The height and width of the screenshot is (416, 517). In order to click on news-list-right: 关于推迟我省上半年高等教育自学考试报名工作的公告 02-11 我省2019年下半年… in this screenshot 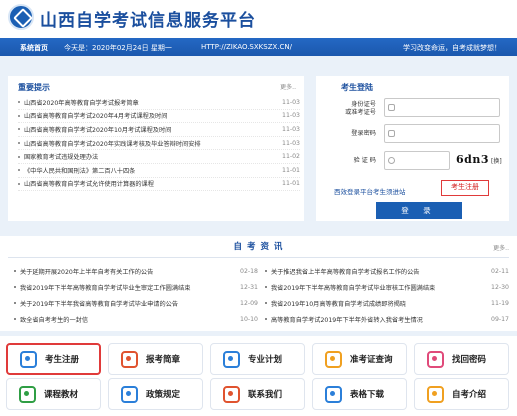, I will do `click(387, 295)`.